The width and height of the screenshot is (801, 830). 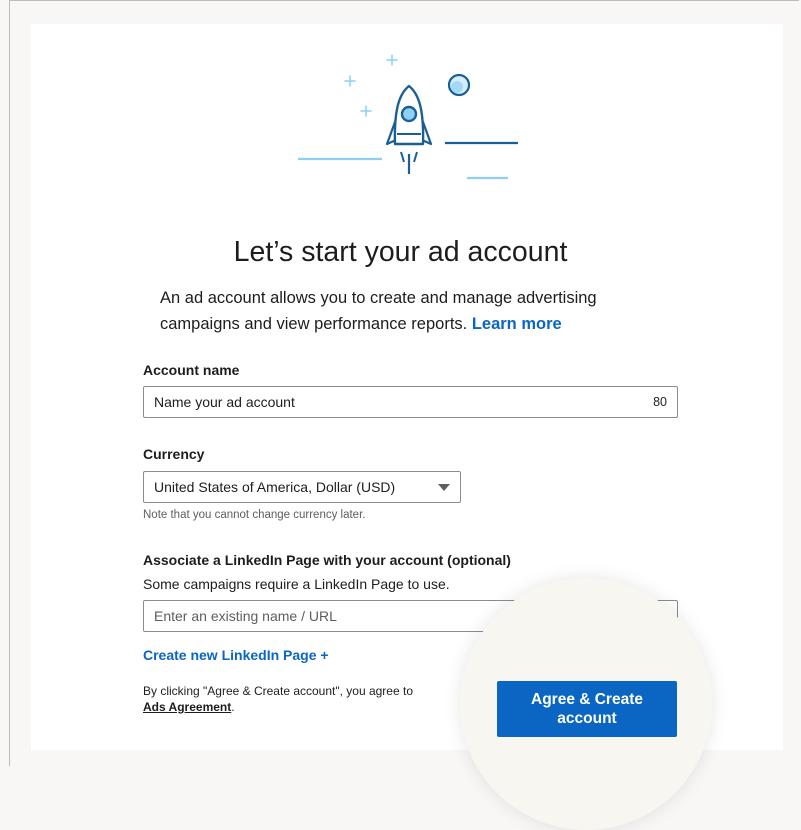 What do you see at coordinates (191, 370) in the screenshot?
I see `account-name-label: Account name` at bounding box center [191, 370].